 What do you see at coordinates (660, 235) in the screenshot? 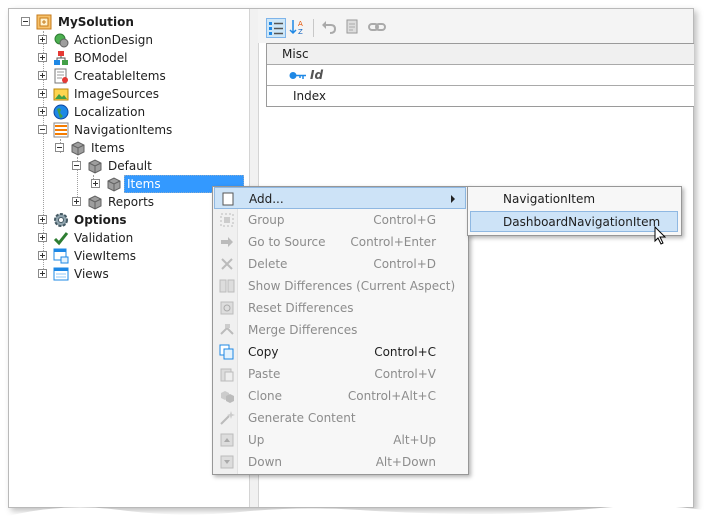
I see `mouse-cursor-icon` at bounding box center [660, 235].